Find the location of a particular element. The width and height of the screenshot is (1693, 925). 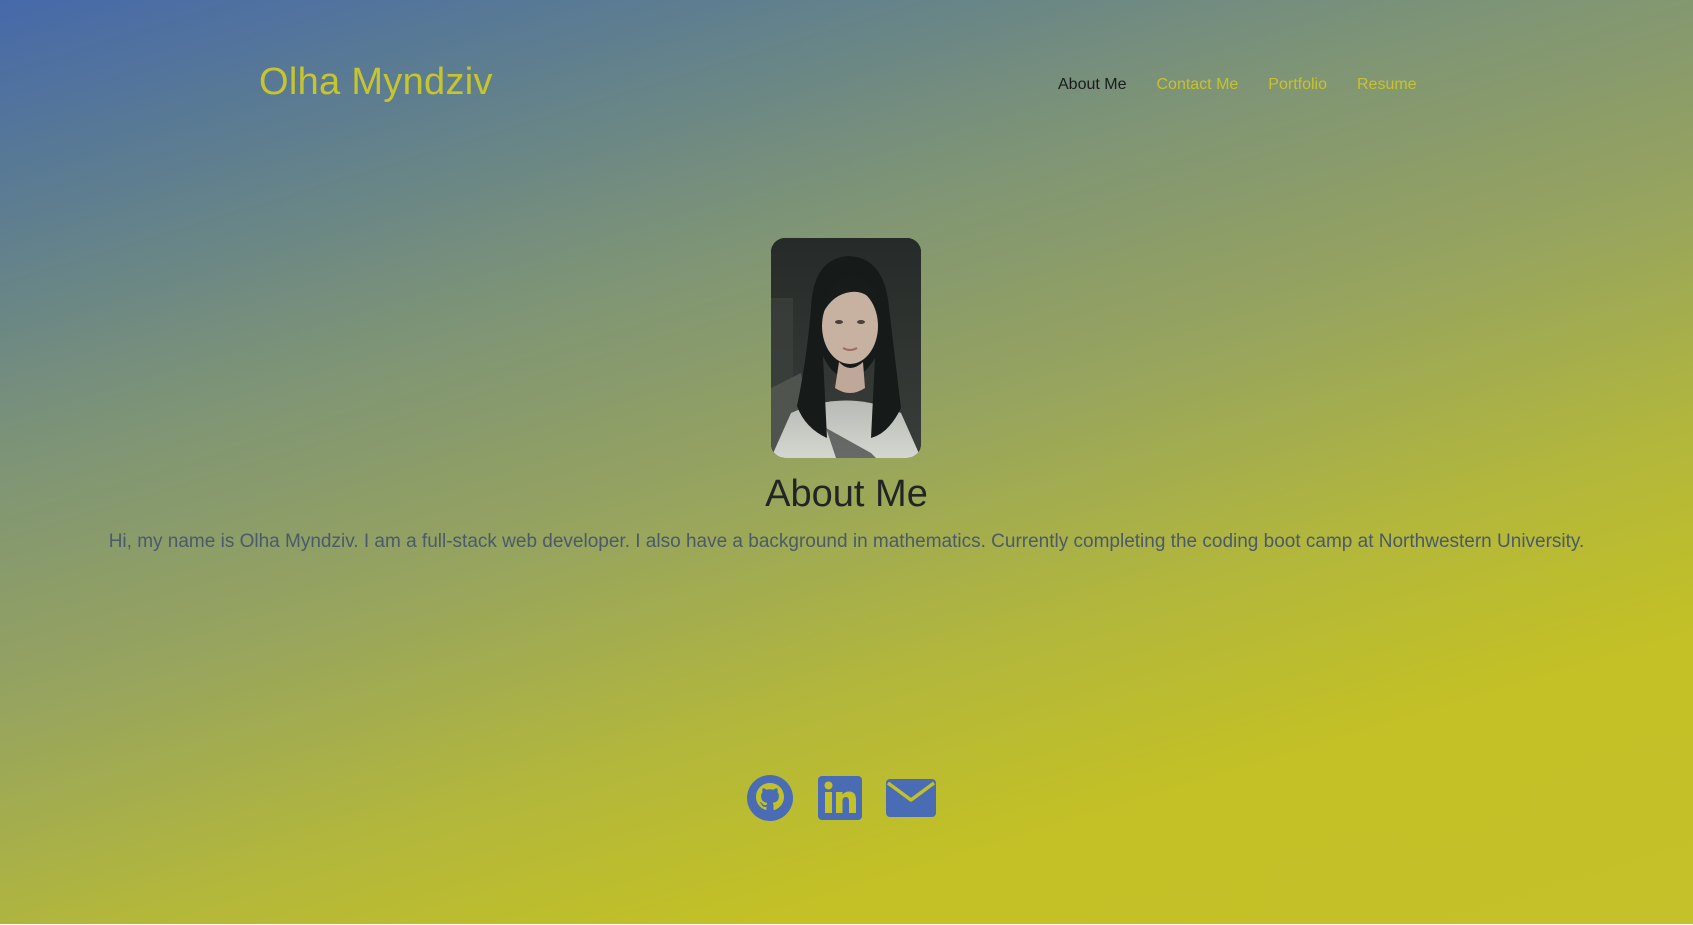

email-icon is located at coordinates (911, 798).